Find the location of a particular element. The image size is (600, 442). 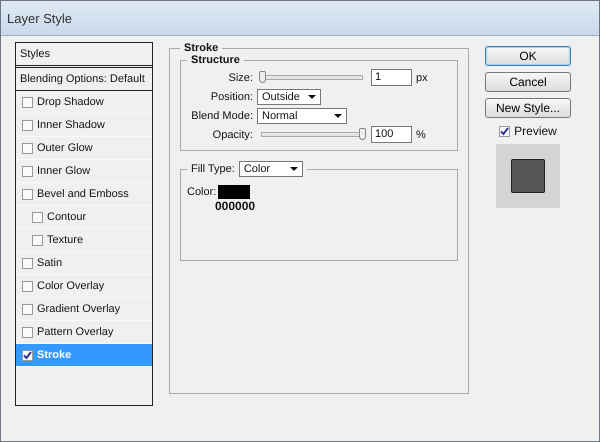

style-item: Inner Glow is located at coordinates (84, 171).